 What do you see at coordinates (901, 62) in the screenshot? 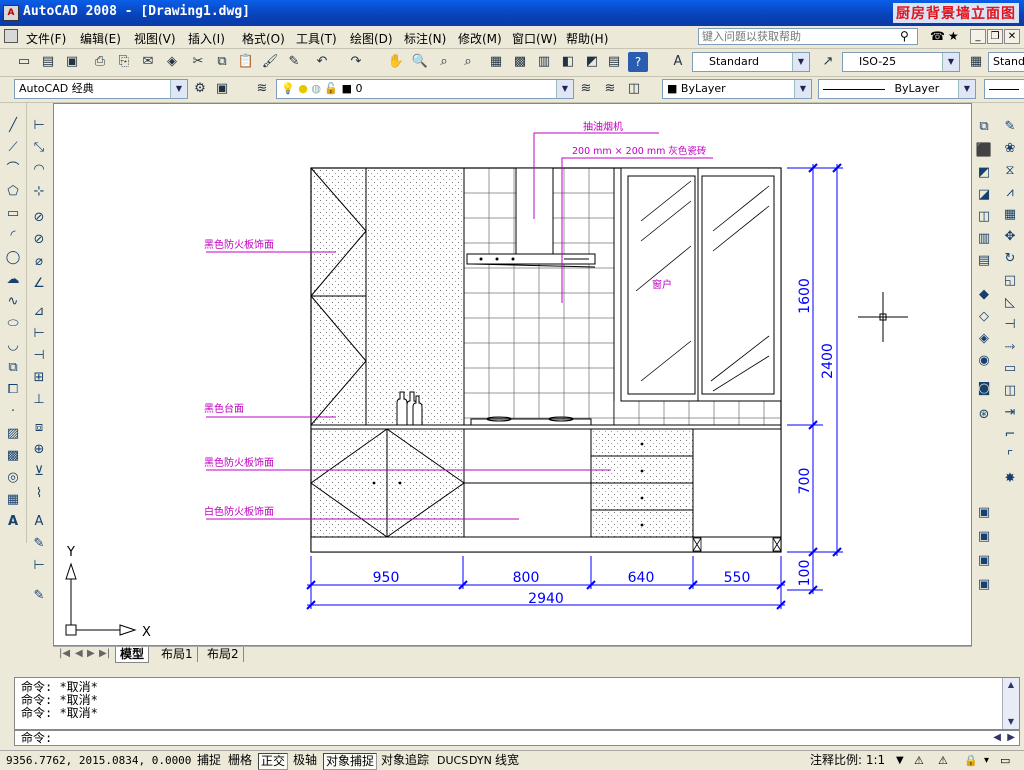
I see `dim-style-select: ISO-25 ▼` at bounding box center [901, 62].